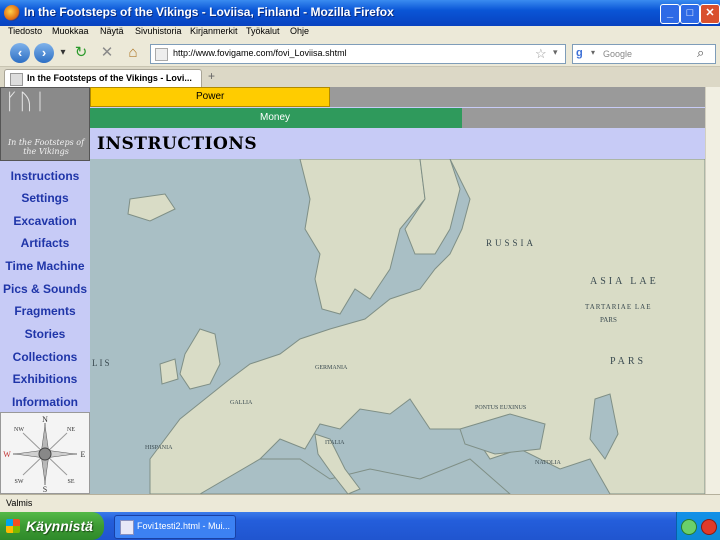 Image resolution: width=720 pixels, height=540 pixels. Describe the element at coordinates (112, 31) in the screenshot. I see `menu-item-view: Näytä` at that location.